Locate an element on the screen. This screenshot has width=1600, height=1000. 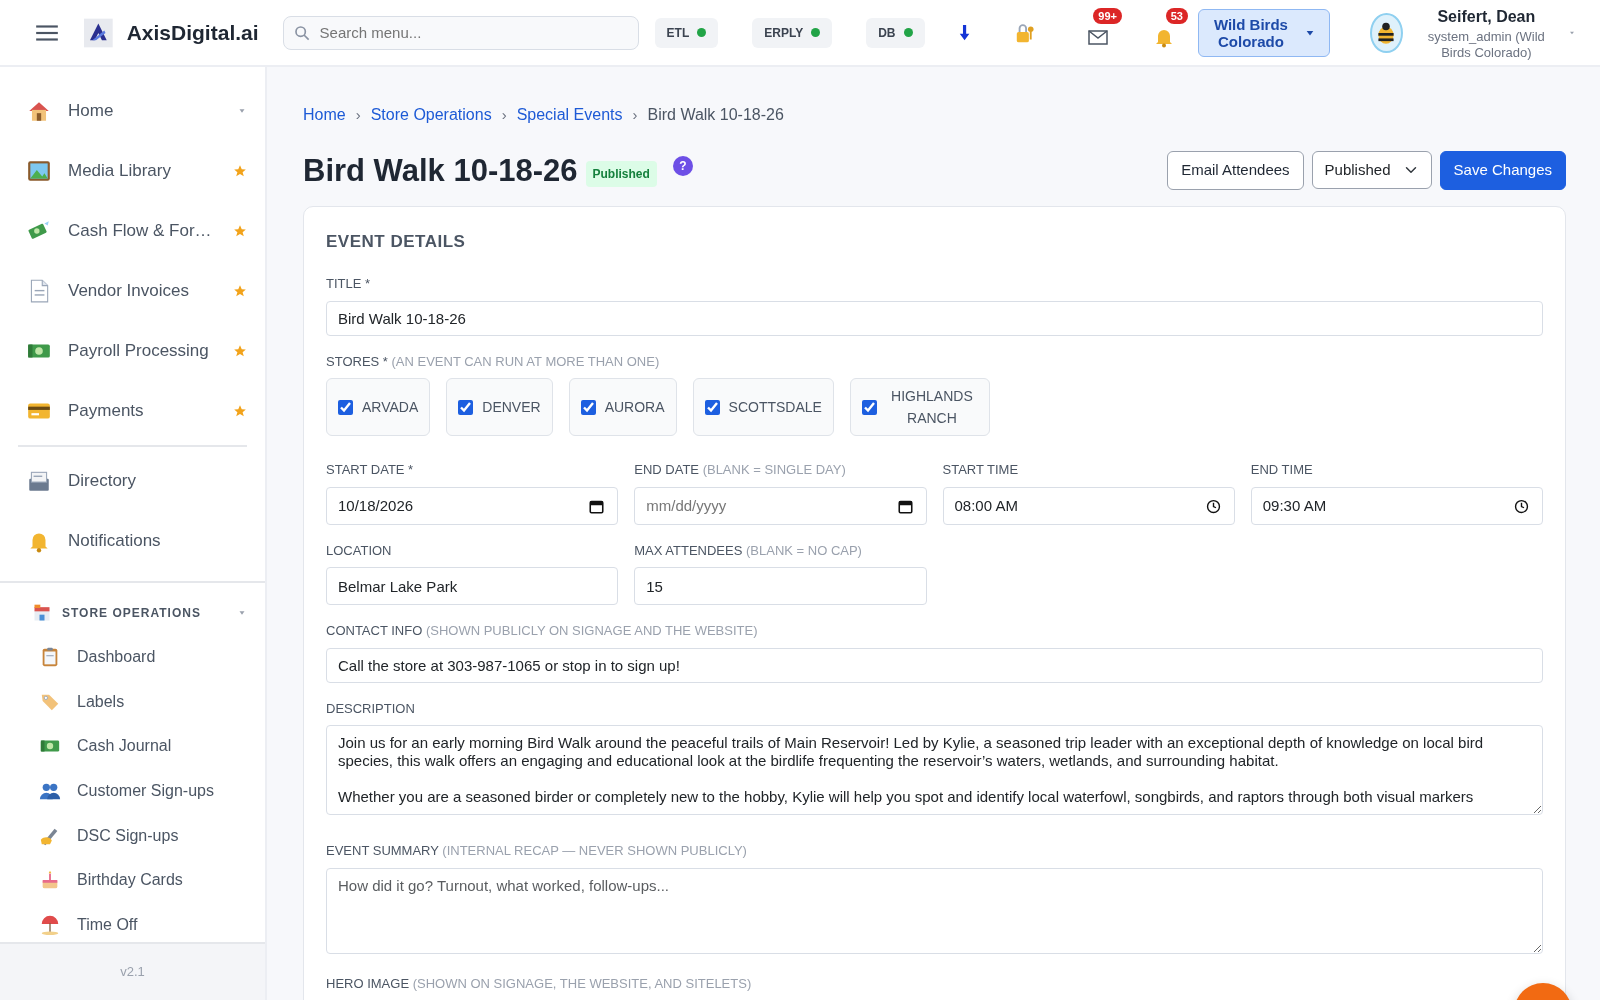
save-changes-button: Save Changes is located at coordinates (1502, 170).